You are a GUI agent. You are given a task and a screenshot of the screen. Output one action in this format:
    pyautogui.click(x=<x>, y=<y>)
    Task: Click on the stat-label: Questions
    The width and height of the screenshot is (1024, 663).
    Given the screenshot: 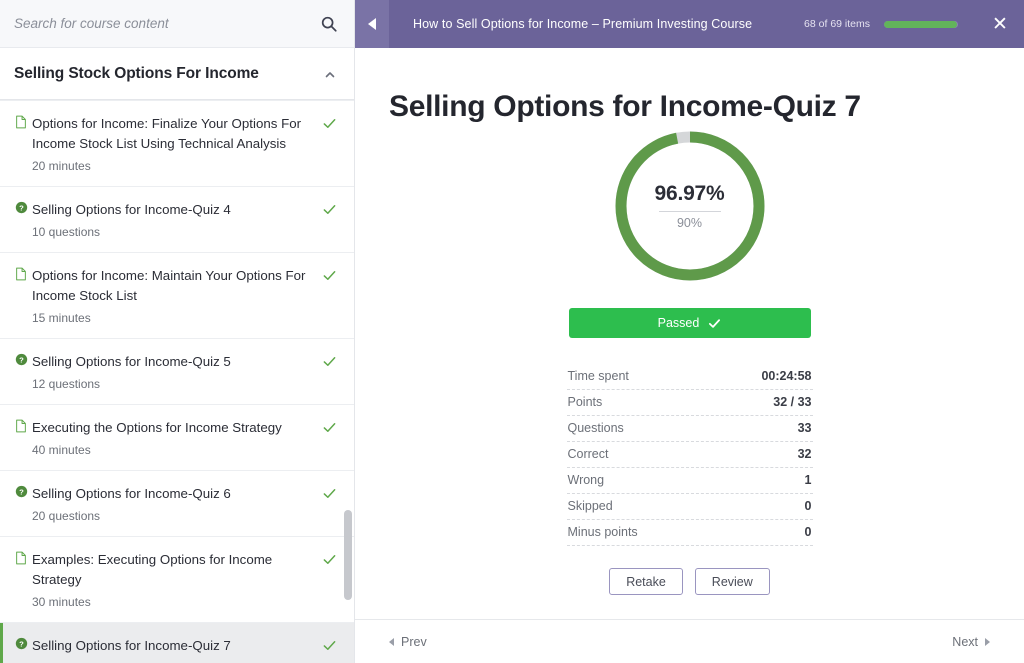 What is the action you would take?
    pyautogui.click(x=595, y=428)
    